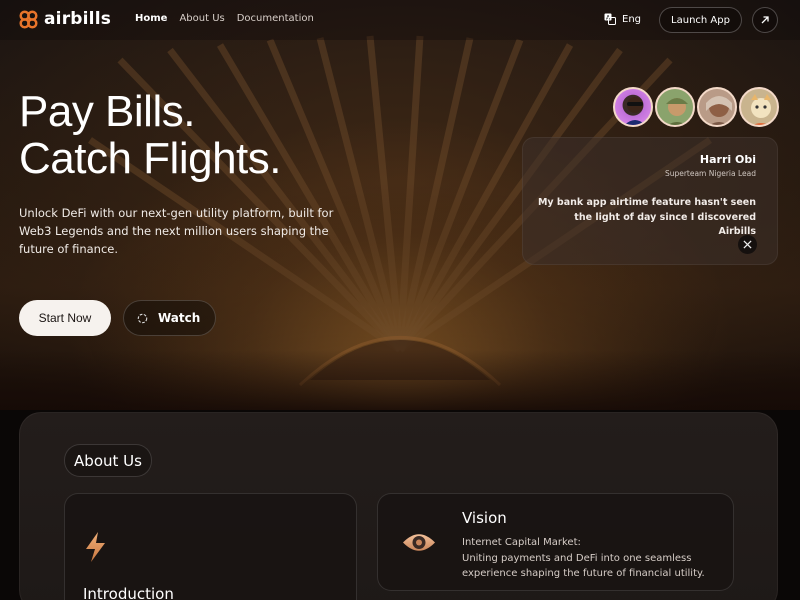  What do you see at coordinates (484, 518) in the screenshot?
I see `vision-title: Vision` at bounding box center [484, 518].